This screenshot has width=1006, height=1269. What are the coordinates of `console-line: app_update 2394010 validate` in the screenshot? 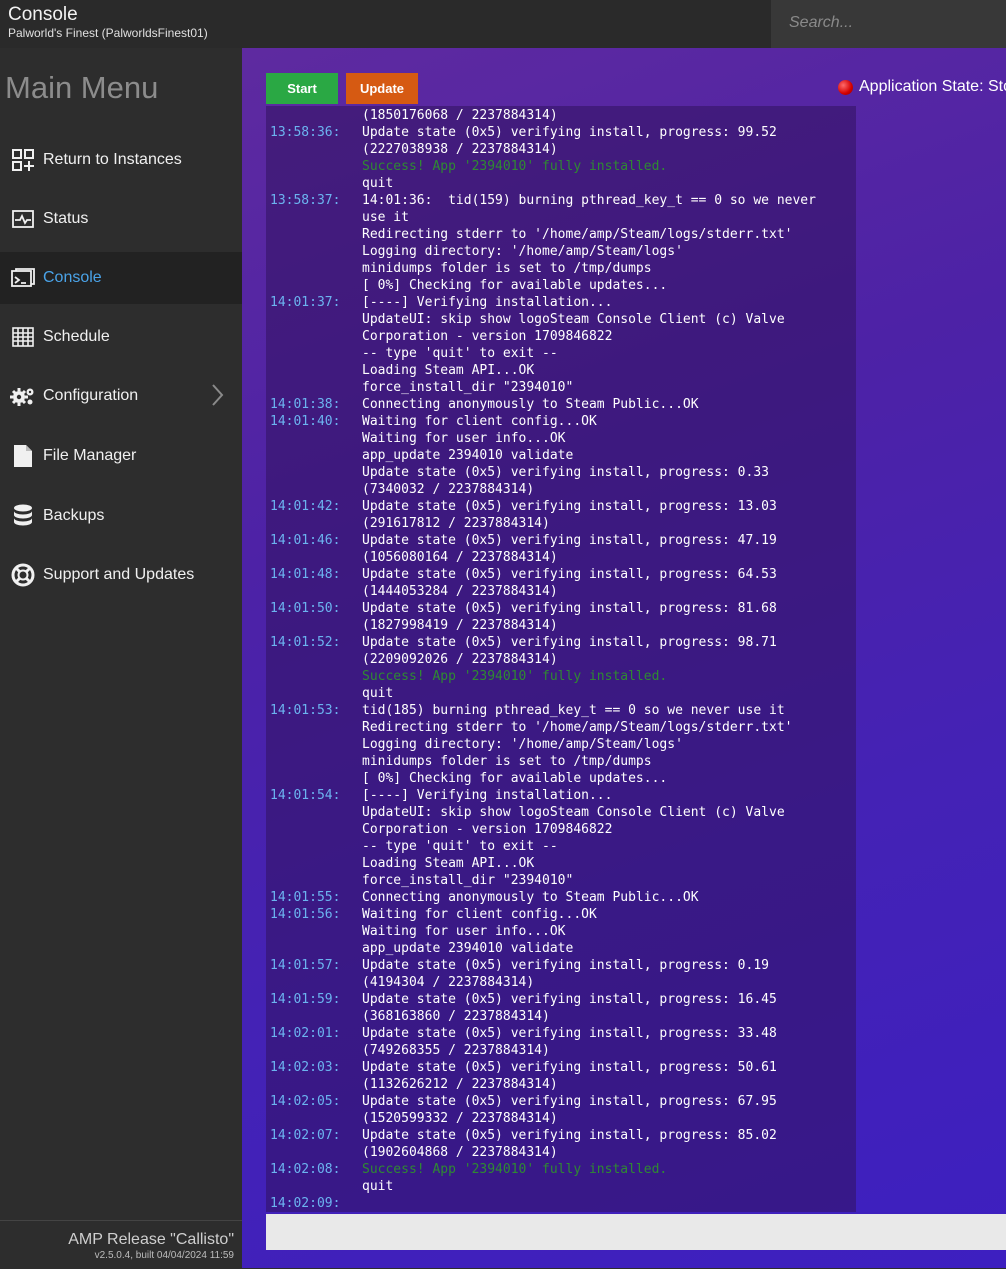 It's located at (559, 948).